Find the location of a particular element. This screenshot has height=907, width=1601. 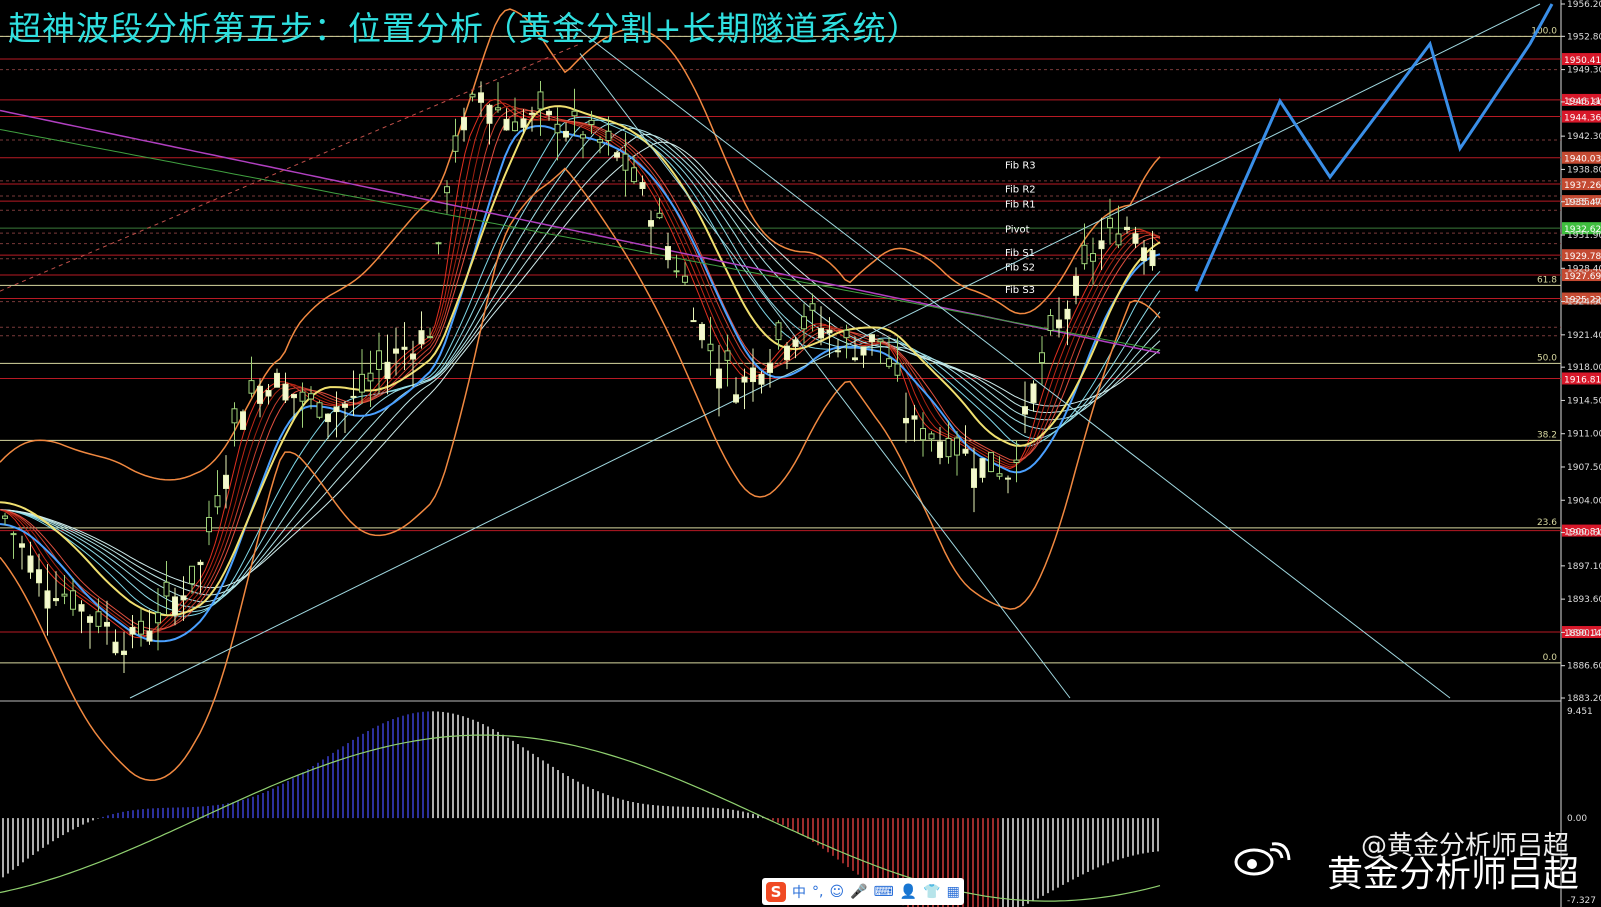

price-tag-label: 1929.78 is located at coordinates (1582, 257).